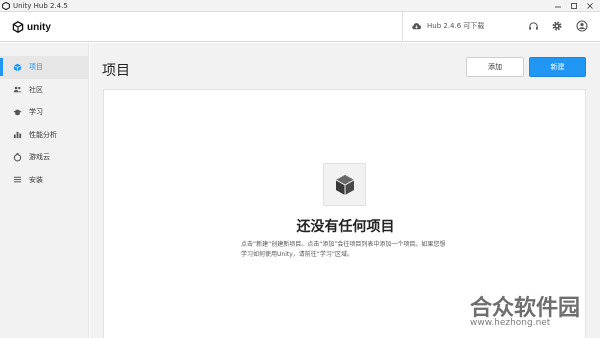 This screenshot has height=338, width=600. I want to click on empty-state-title: 还没有任何项目, so click(345, 227).